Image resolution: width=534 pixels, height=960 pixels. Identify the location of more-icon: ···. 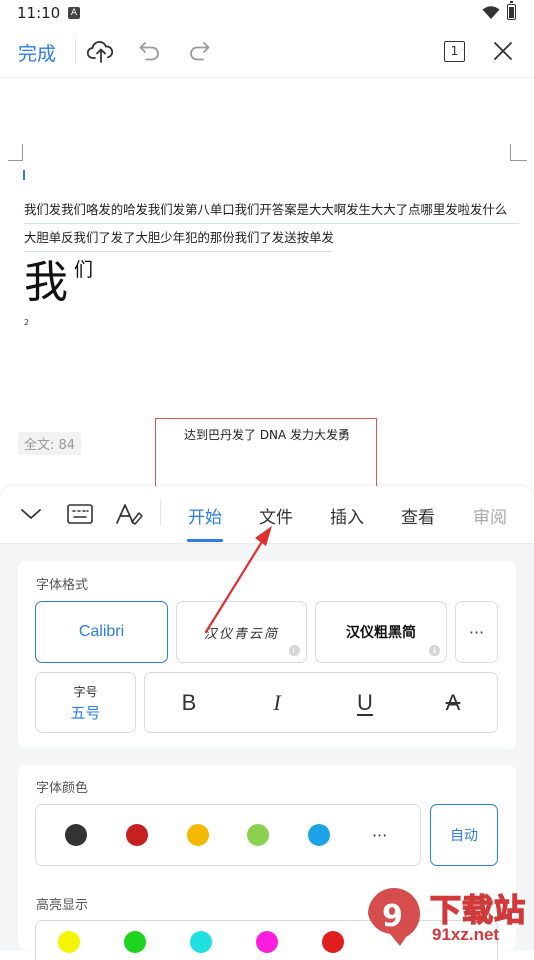
(476, 632).